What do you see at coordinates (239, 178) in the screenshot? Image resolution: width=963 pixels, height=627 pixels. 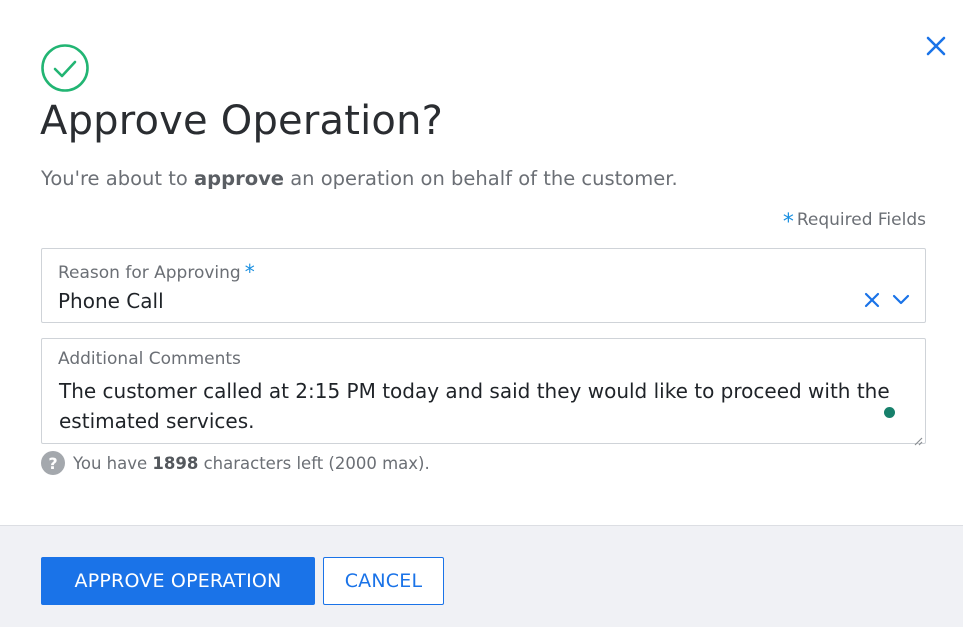 I see `subtitle-bold: approve` at bounding box center [239, 178].